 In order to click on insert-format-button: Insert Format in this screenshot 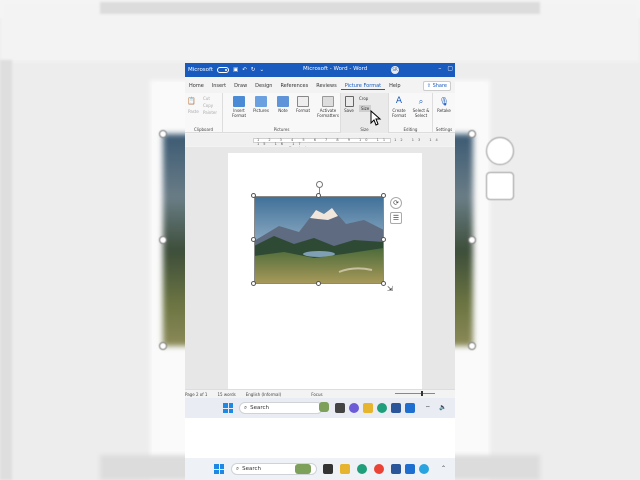, I will do `click(239, 107)`.